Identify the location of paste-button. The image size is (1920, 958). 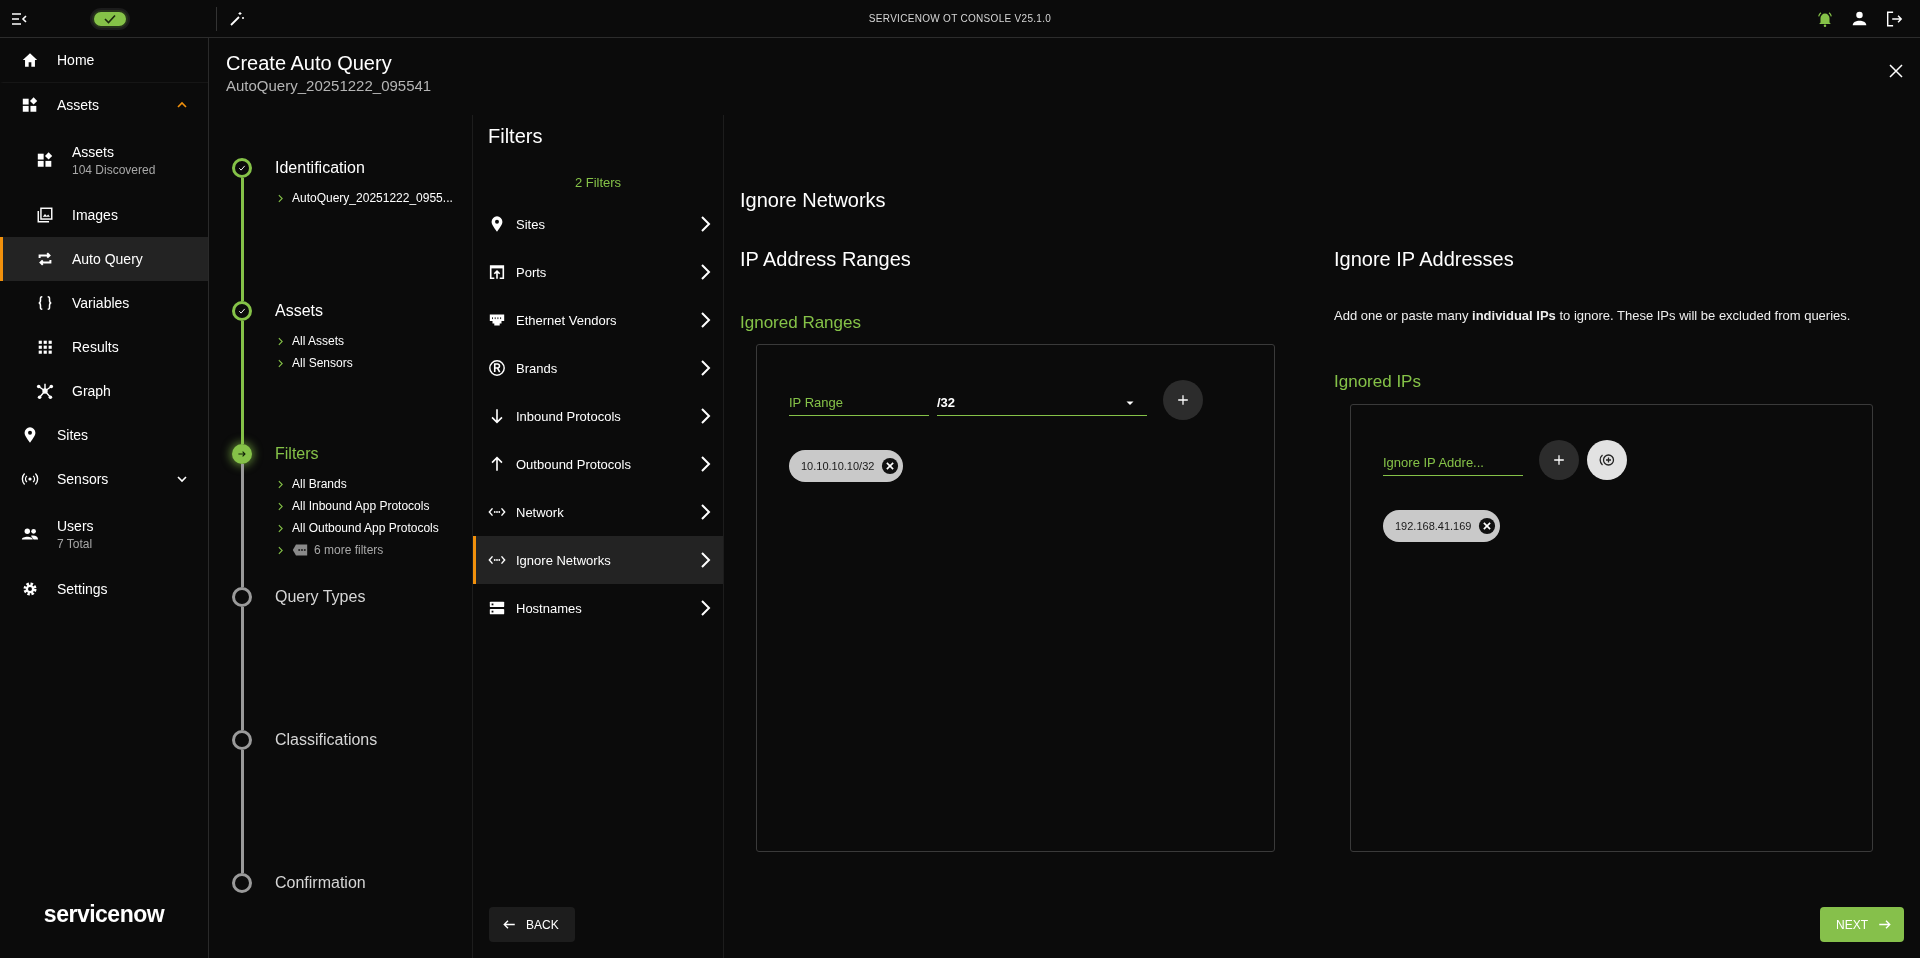
(1607, 460).